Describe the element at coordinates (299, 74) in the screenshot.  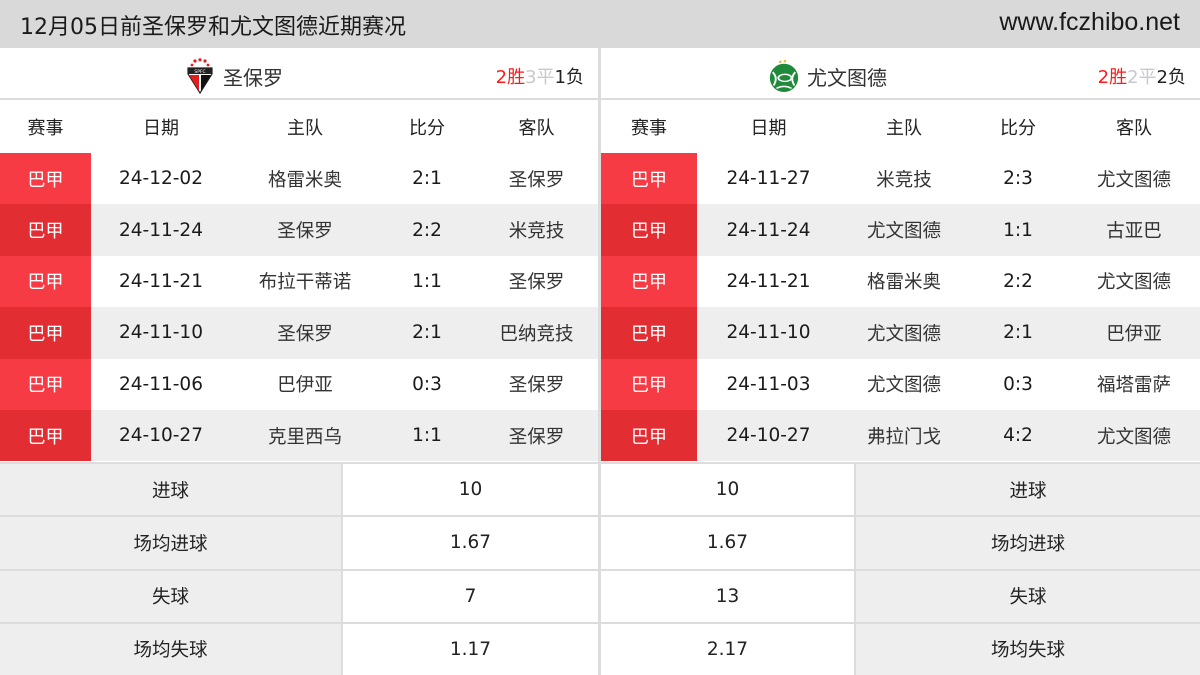
I see `team-header: SPFC 圣保罗 2胜3平1负` at that location.